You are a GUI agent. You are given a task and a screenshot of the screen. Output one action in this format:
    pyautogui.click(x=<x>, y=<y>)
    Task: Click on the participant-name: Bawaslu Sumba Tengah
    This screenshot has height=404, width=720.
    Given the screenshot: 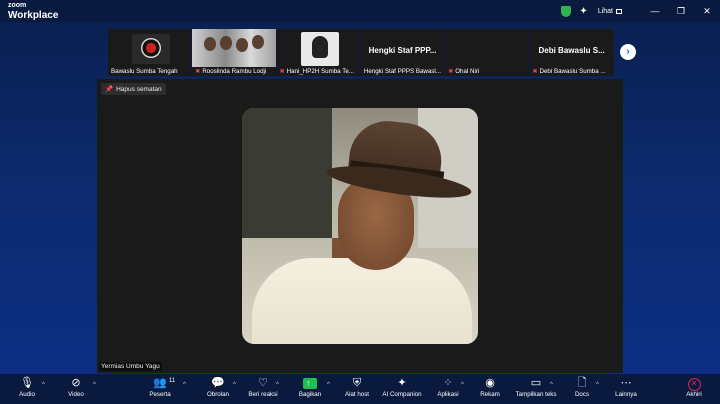 What is the action you would take?
    pyautogui.click(x=144, y=71)
    